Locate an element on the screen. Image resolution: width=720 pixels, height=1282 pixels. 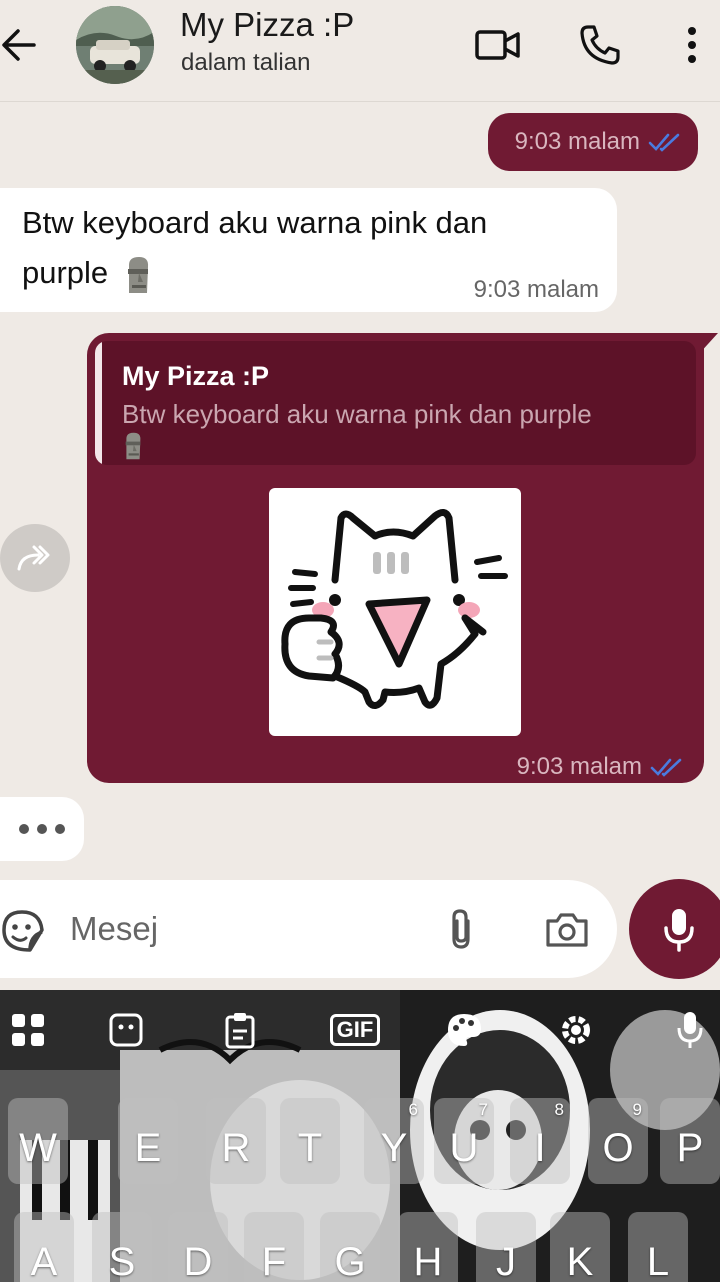
key-f: F is located at coordinates (274, 1247).